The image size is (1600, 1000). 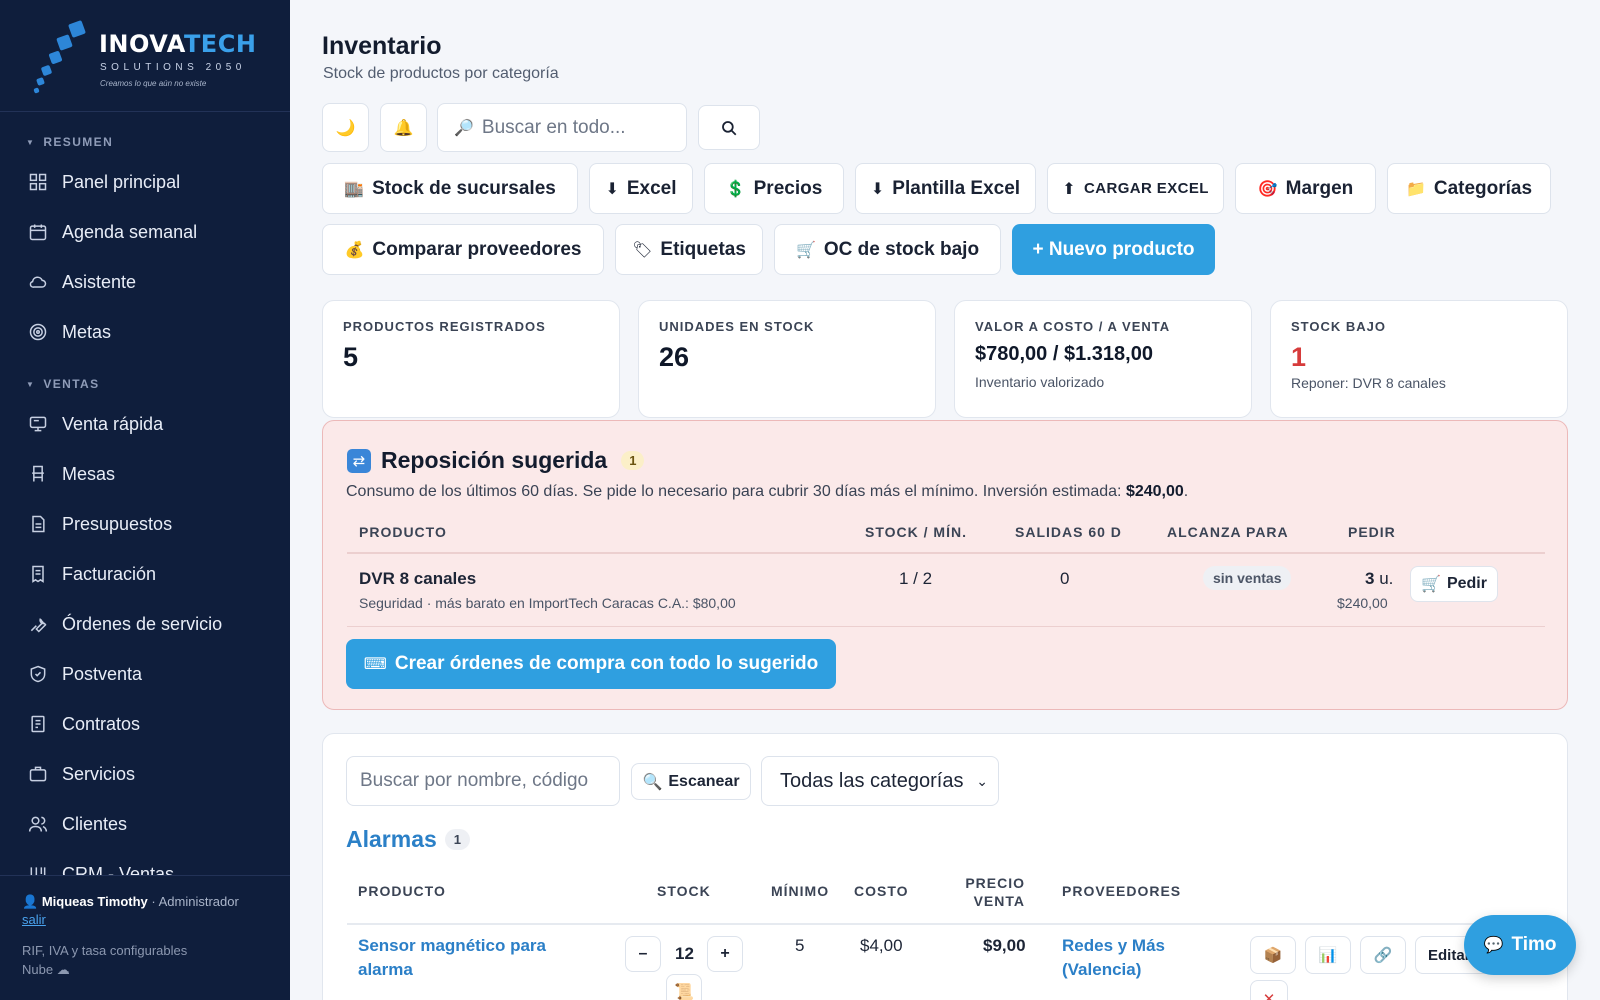 I want to click on categorias-button: 📁 Categorías, so click(x=1469, y=188).